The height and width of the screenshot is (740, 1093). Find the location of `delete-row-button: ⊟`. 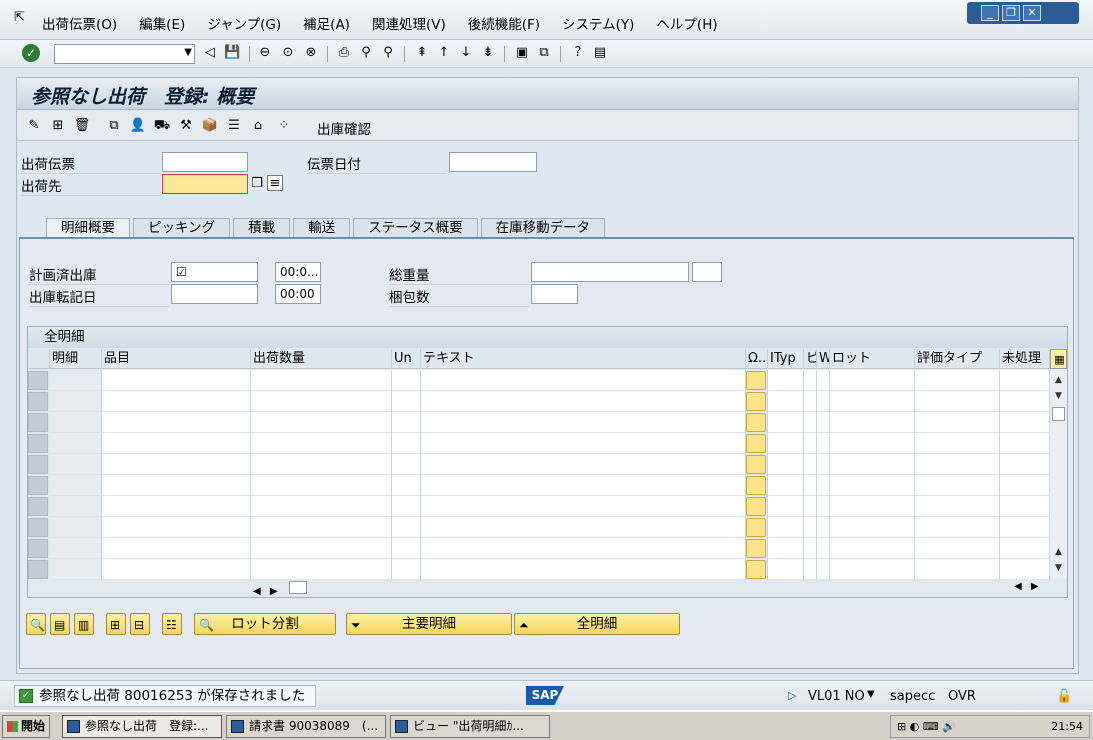

delete-row-button: ⊟ is located at coordinates (140, 624).